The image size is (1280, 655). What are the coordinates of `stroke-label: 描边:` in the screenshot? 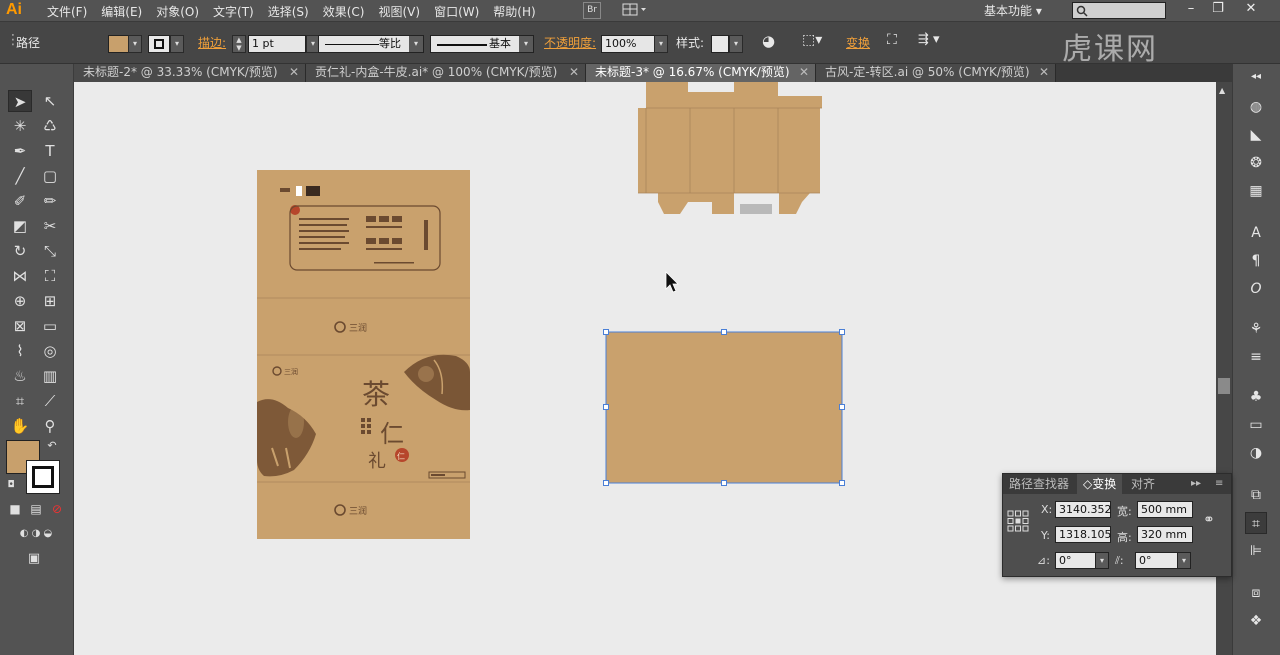 It's located at (212, 42).